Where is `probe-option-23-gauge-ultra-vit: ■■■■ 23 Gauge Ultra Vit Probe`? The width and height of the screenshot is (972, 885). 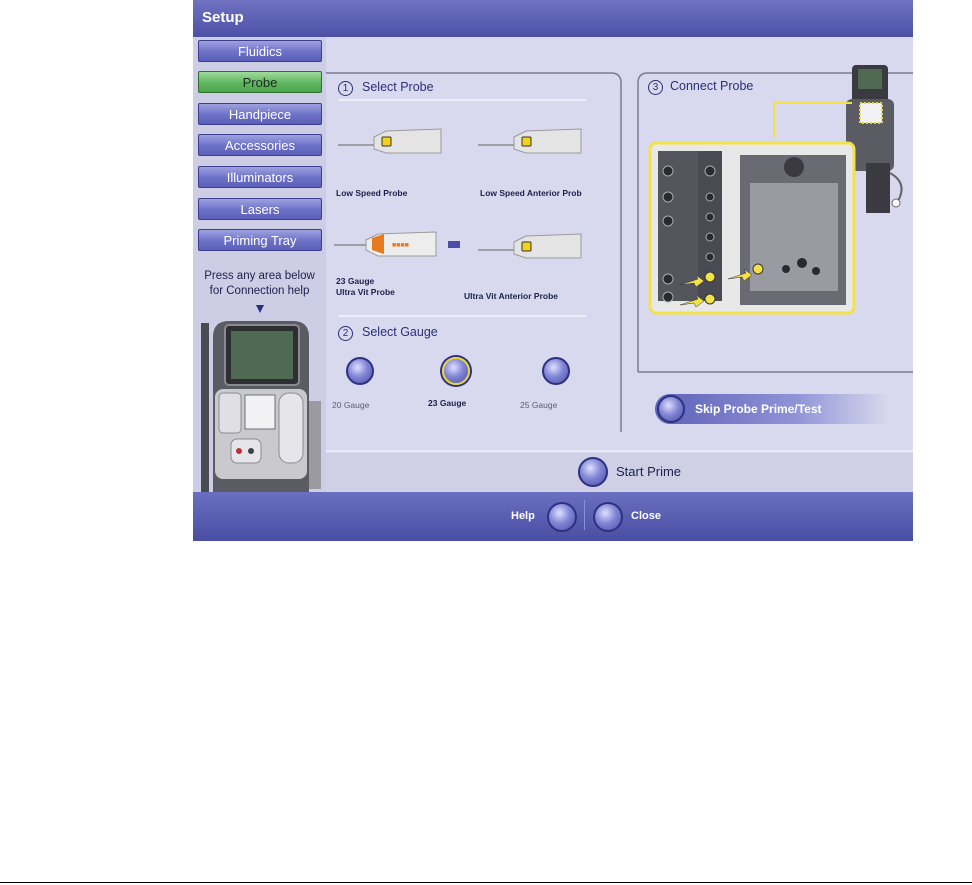 probe-option-23-gauge-ultra-vit: ■■■■ 23 Gauge Ultra Vit Probe is located at coordinates (402, 262).